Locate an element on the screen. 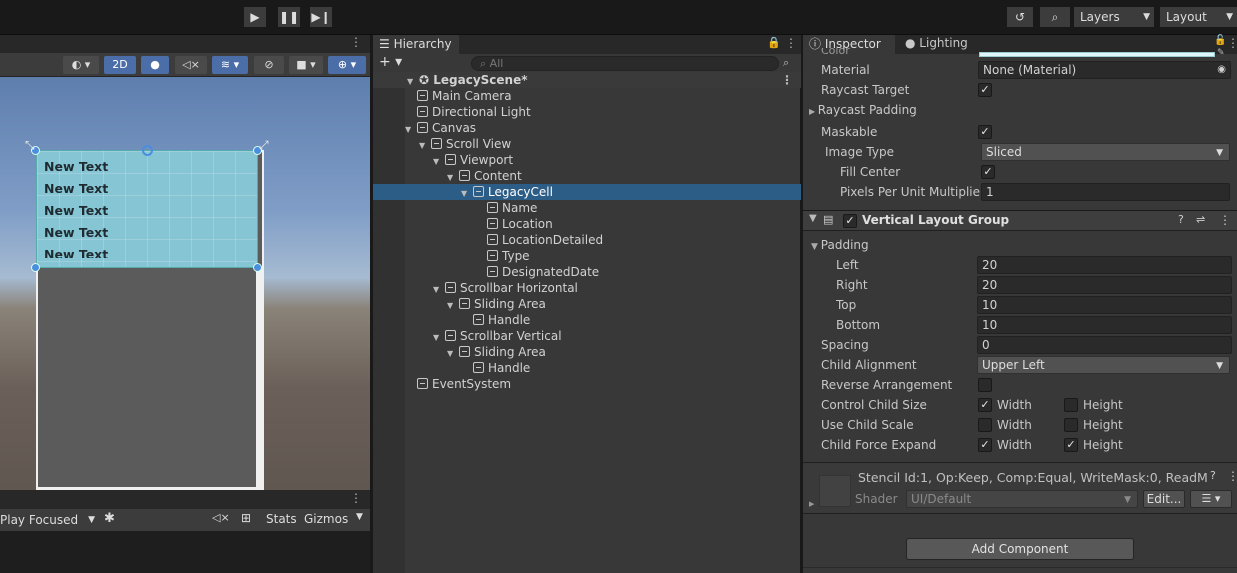  hierarchy-item: ▼ Content is located at coordinates (587, 176).